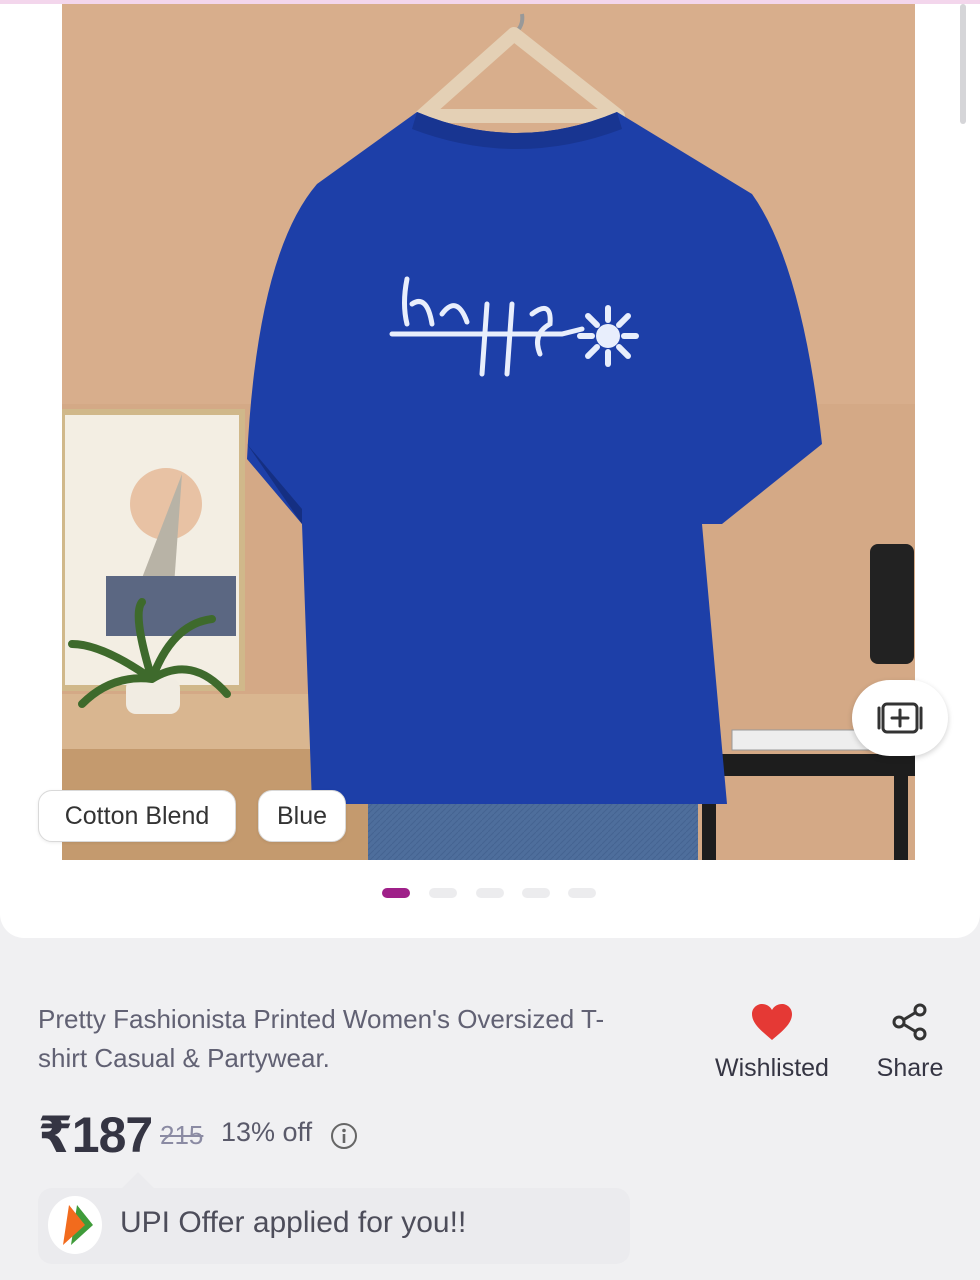 Image resolution: width=980 pixels, height=1280 pixels. What do you see at coordinates (293, 1222) in the screenshot?
I see `upi-offer-text: UPI Offer applied for you!!` at bounding box center [293, 1222].